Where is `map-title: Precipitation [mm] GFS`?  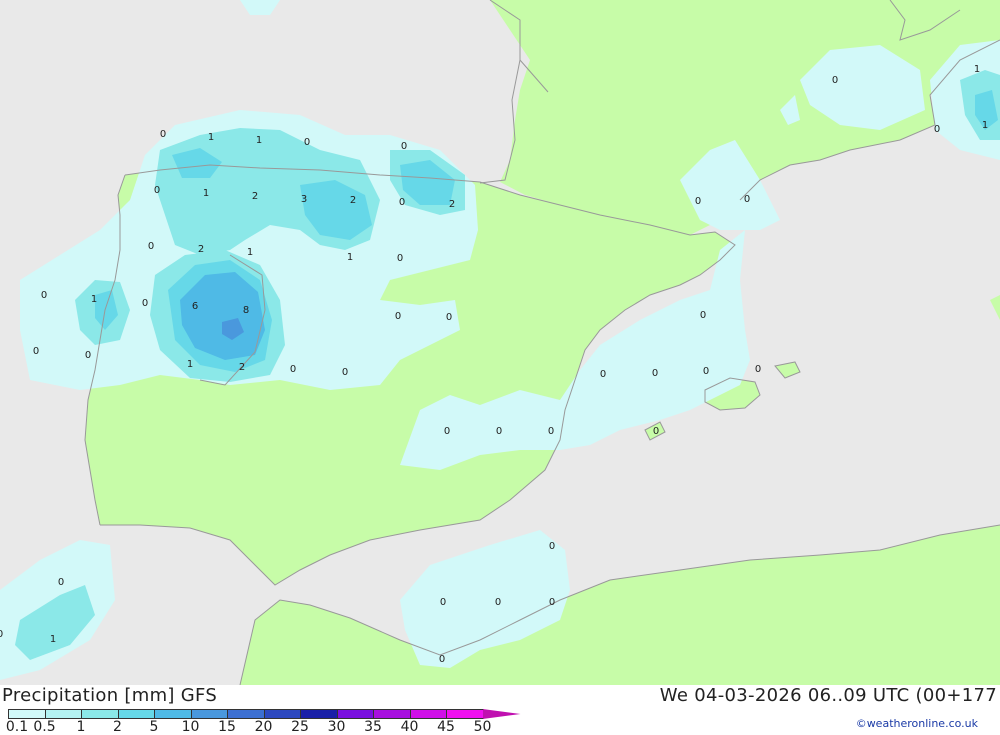
map-title: Precipitation [mm] GFS is located at coordinates (110, 695).